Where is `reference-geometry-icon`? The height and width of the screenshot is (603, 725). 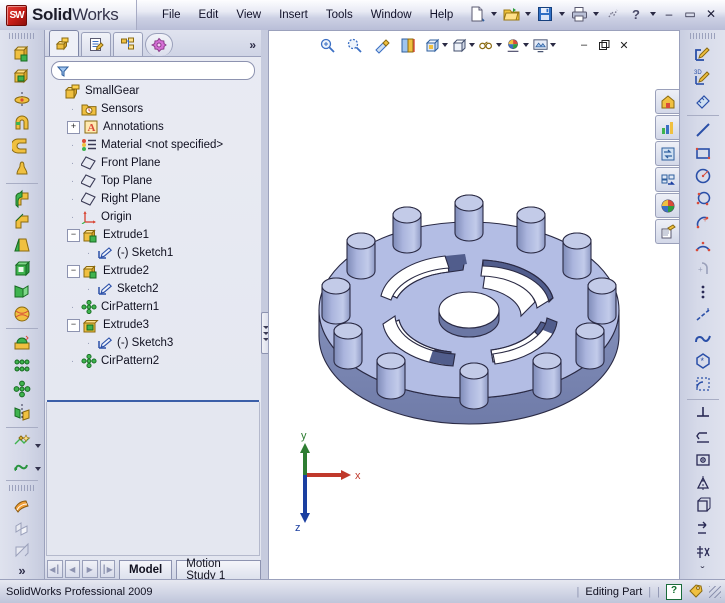 reference-geometry-icon is located at coordinates (24, 442).